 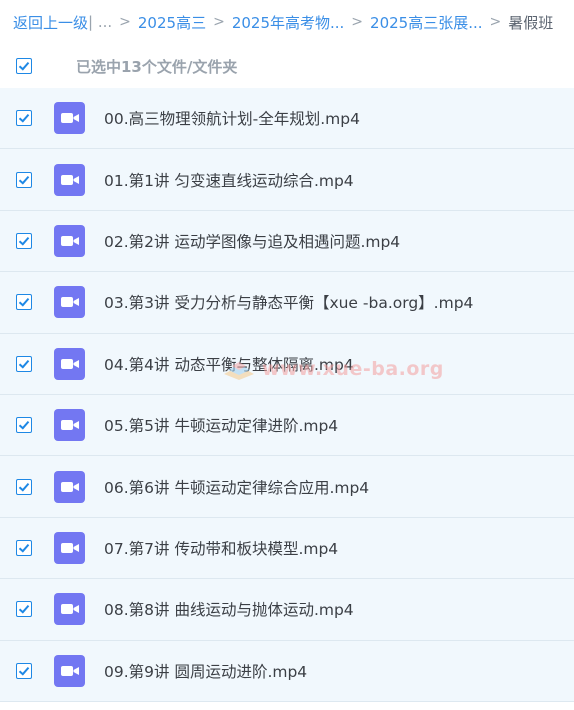 I want to click on file-row: 00.高三物理领航计划-全年规划.mp4, so click(x=287, y=119).